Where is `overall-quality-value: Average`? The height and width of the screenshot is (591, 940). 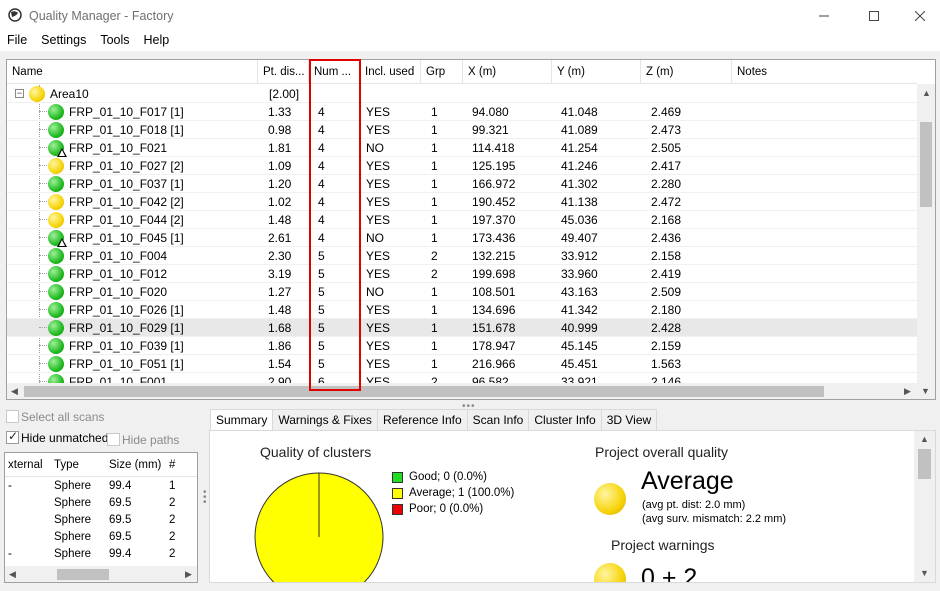 overall-quality-value: Average is located at coordinates (687, 481).